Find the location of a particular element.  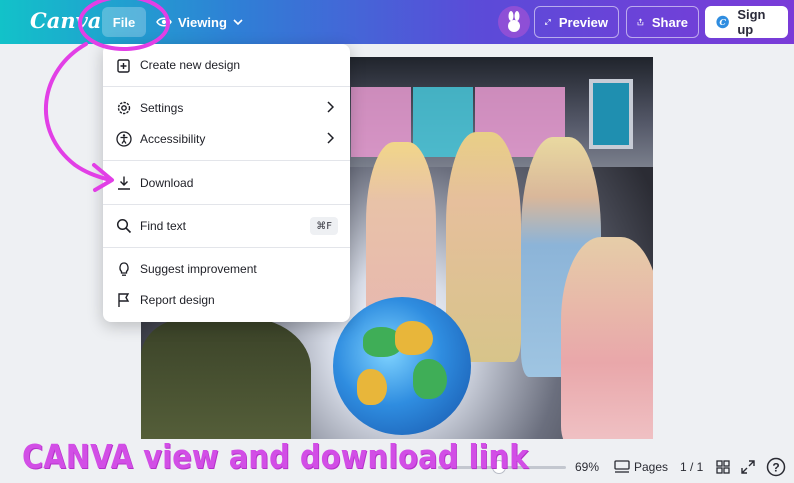

menu-item-label: Accessibility is located at coordinates (173, 139).